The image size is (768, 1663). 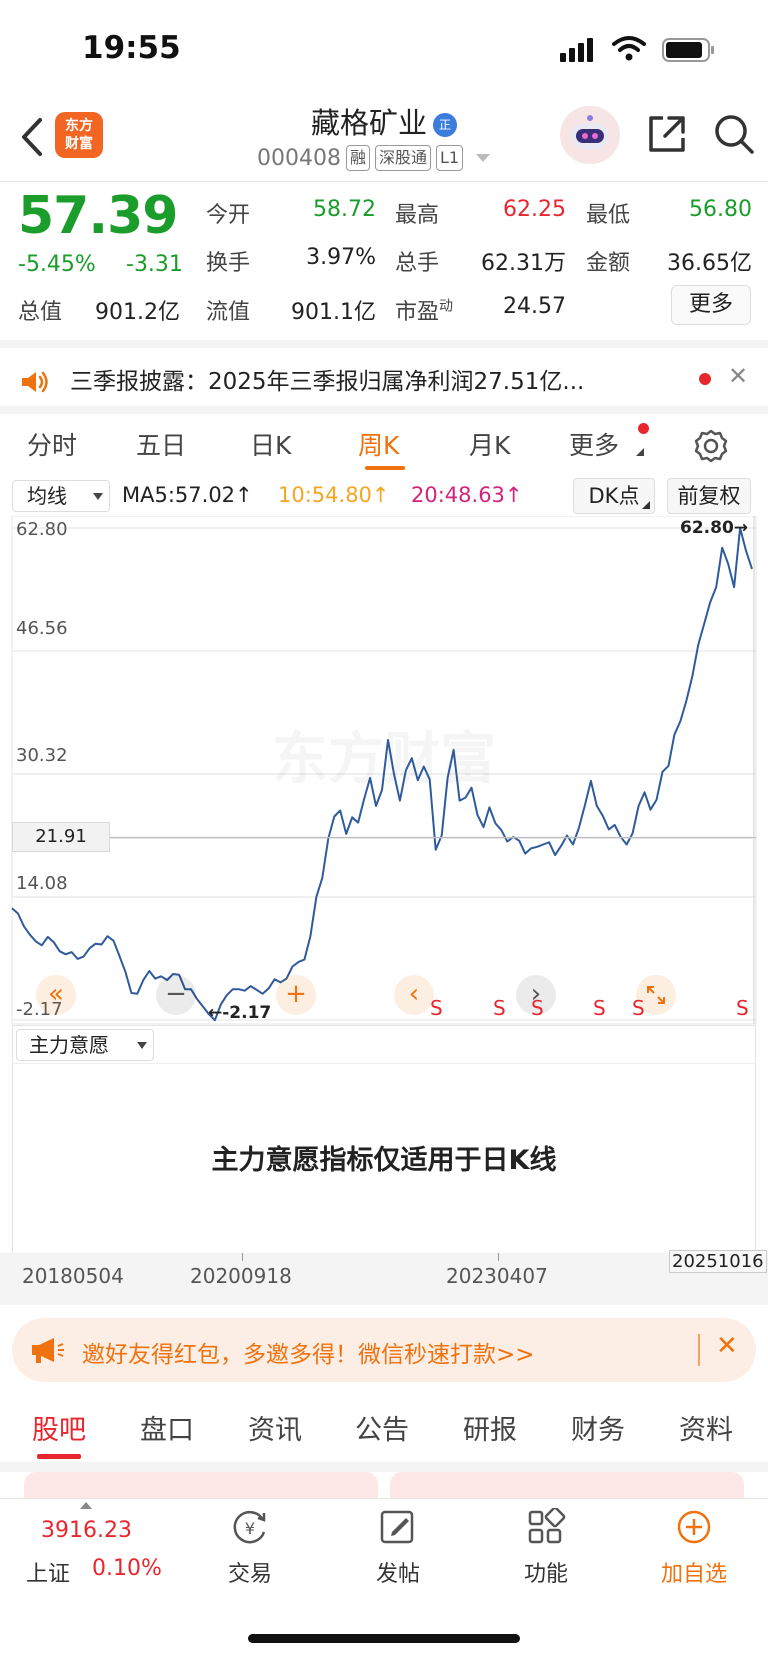 What do you see at coordinates (384, 50) in the screenshot?
I see `status-bar: 19:55` at bounding box center [384, 50].